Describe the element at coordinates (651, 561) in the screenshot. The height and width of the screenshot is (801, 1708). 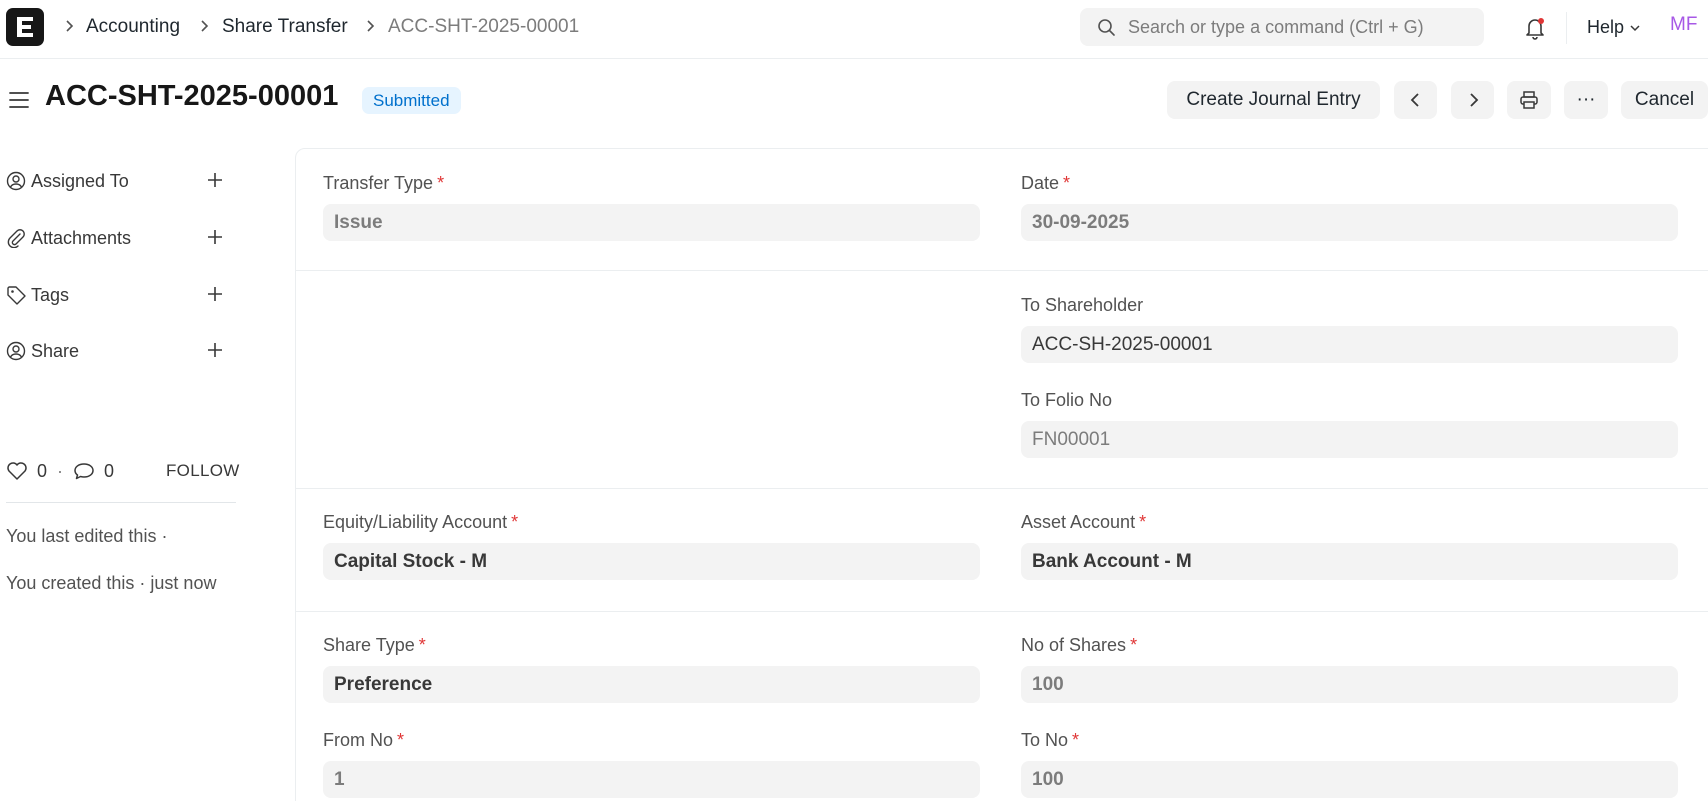
I see `equity-account-field: Capital Stock - M` at that location.